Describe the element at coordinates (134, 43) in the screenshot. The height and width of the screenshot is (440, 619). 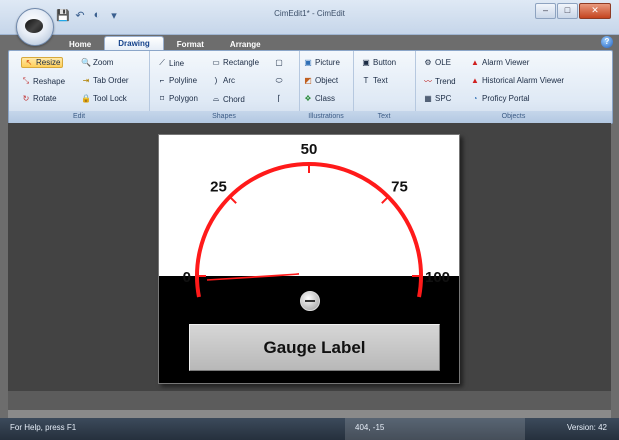
I see `tab-drawing: Drawing` at that location.